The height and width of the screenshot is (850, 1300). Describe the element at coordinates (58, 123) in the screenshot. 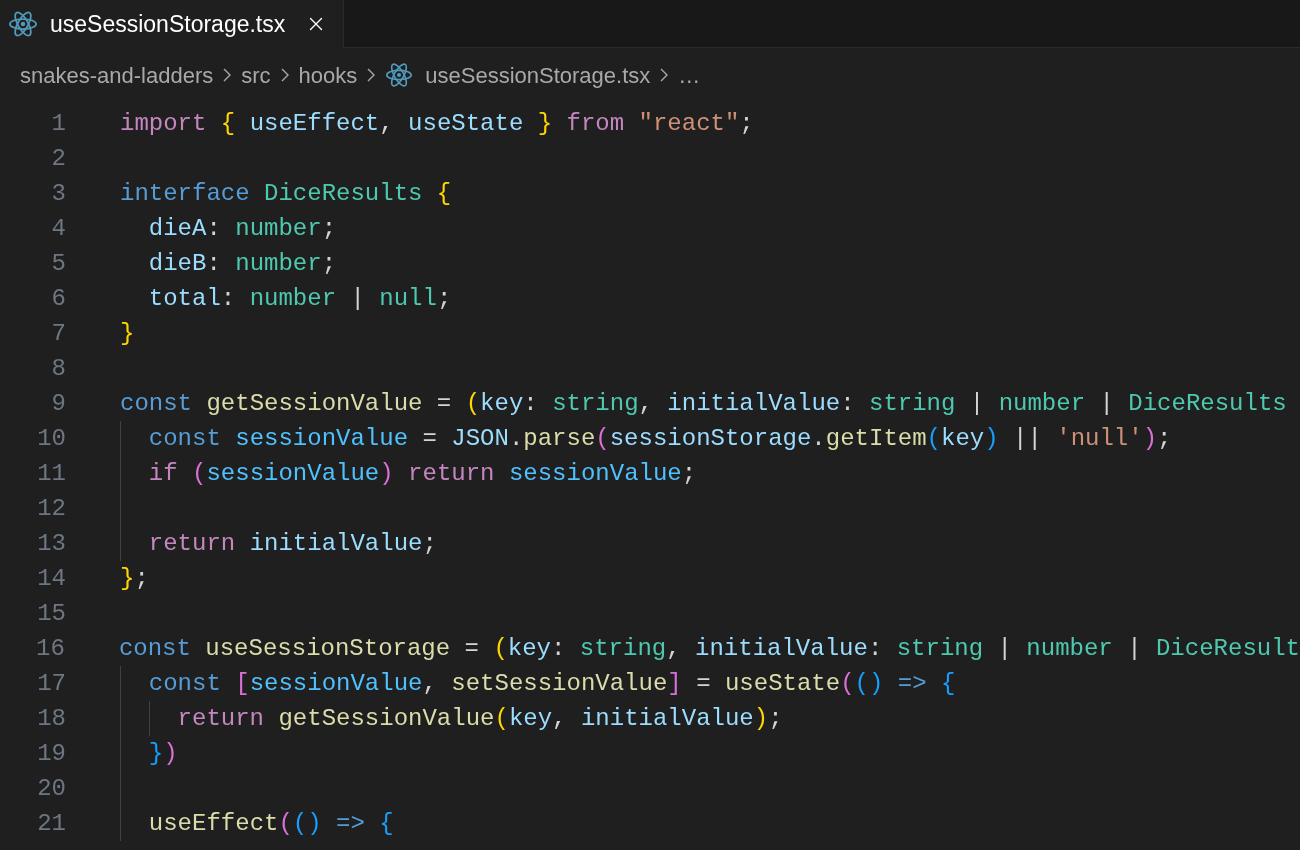

I see `line-number: 1` at that location.